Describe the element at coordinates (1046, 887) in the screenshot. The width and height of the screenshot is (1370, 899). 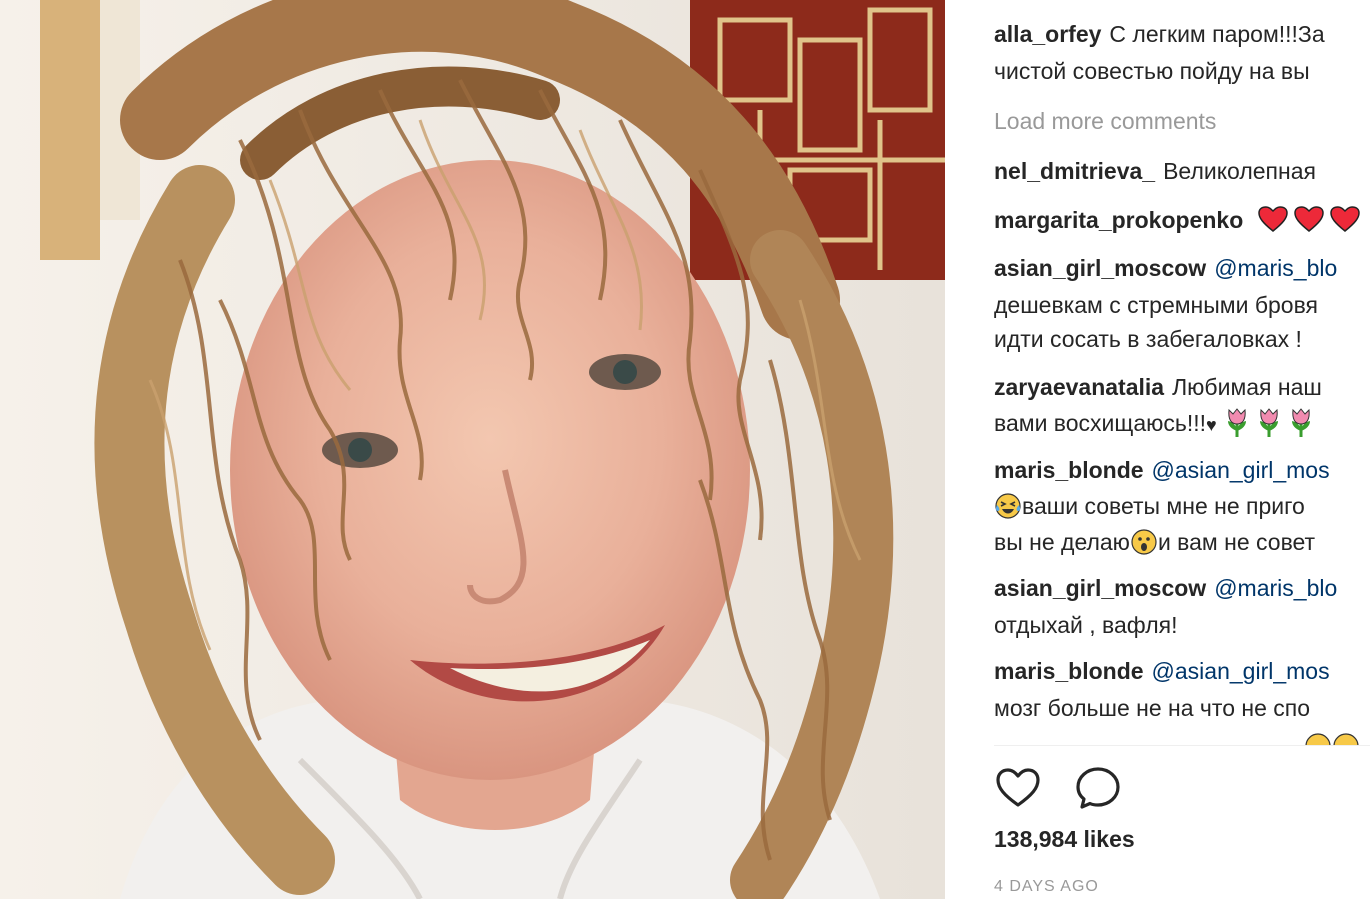
I see `post-timestamp: 4 DAYS AGO` at that location.